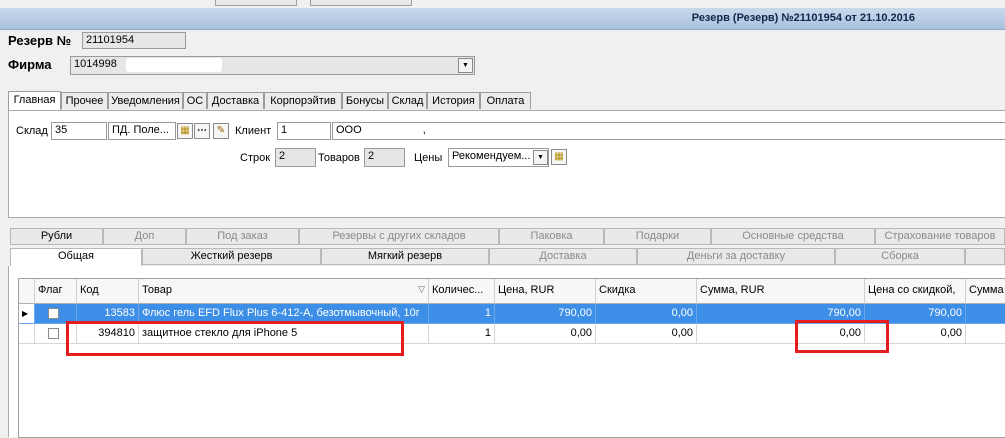 This screenshot has width=1005, height=438. What do you see at coordinates (900, 256) in the screenshot?
I see `tab-assembly: Сборка` at bounding box center [900, 256].